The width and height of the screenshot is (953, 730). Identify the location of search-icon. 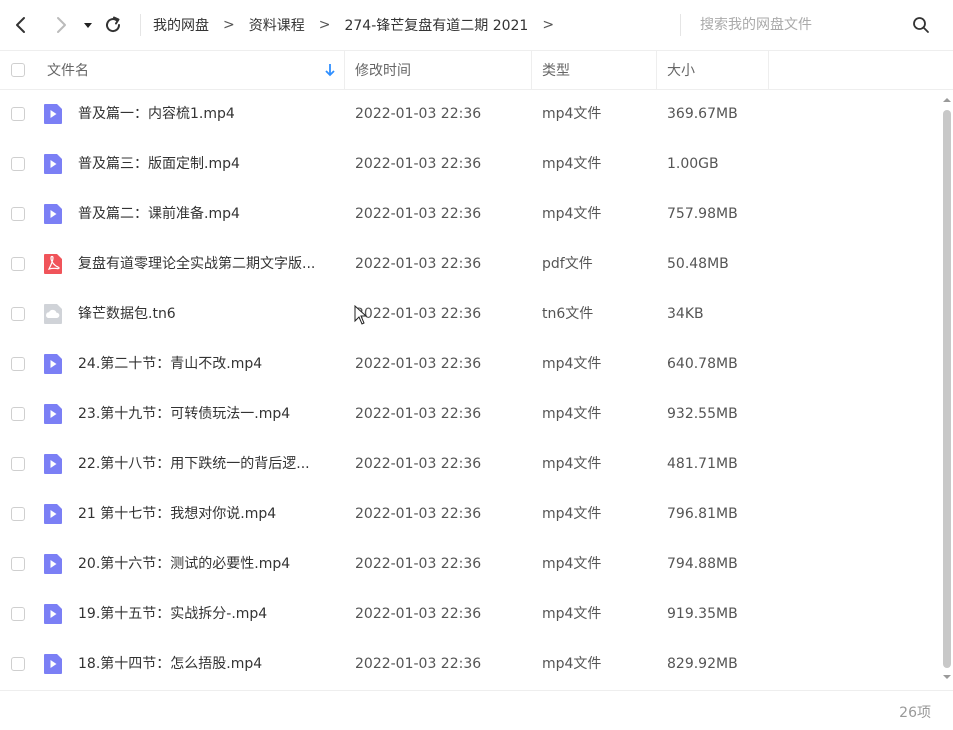
(921, 25).